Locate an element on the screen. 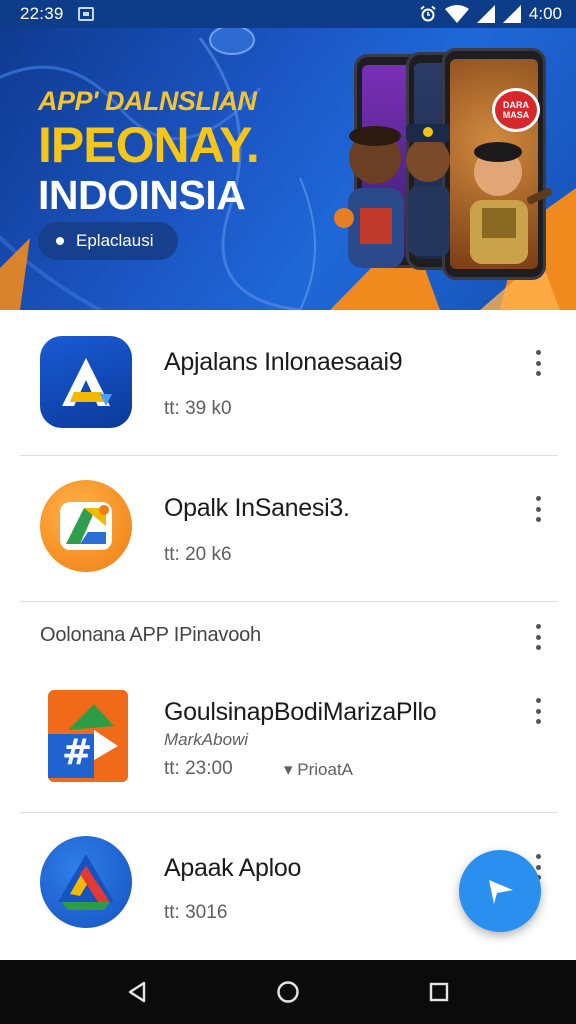  send-button is located at coordinates (500, 891).